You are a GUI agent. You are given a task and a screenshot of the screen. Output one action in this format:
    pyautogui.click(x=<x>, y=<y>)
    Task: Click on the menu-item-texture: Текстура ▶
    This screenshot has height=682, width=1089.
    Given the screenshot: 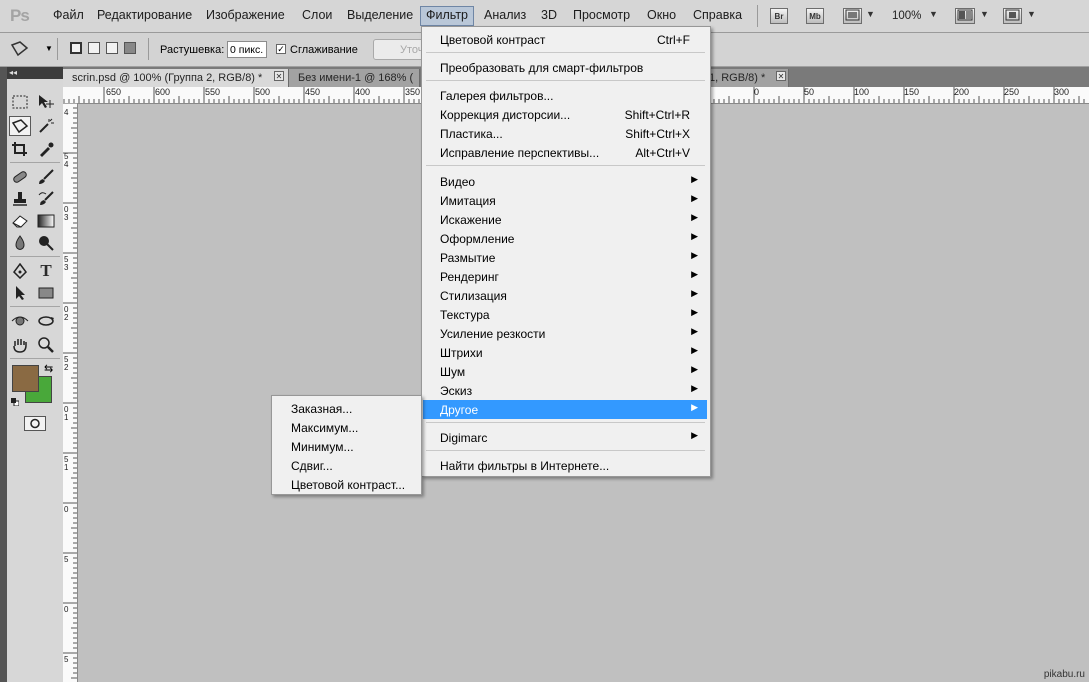 What is the action you would take?
    pyautogui.click(x=565, y=314)
    